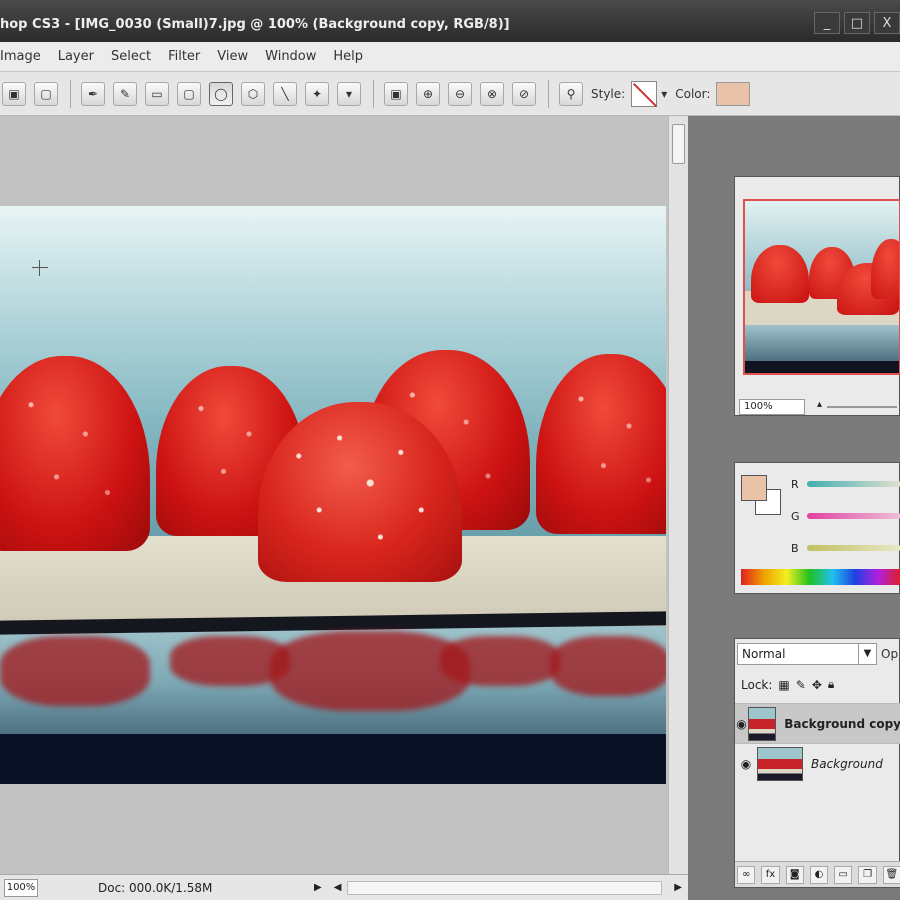 The image size is (900, 900). What do you see at coordinates (817, 685) in the screenshot?
I see `lock-position-icon: ✥` at bounding box center [817, 685].